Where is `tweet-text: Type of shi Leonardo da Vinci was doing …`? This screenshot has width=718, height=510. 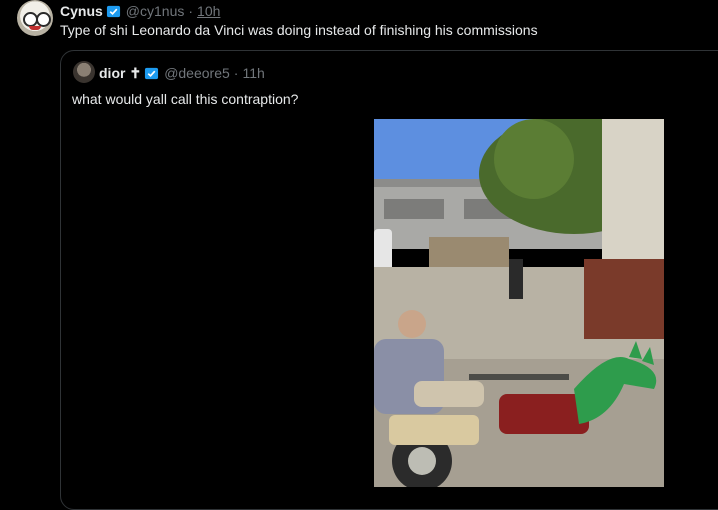 tweet-text: Type of shi Leonardo da Vinci was doing … is located at coordinates (299, 30).